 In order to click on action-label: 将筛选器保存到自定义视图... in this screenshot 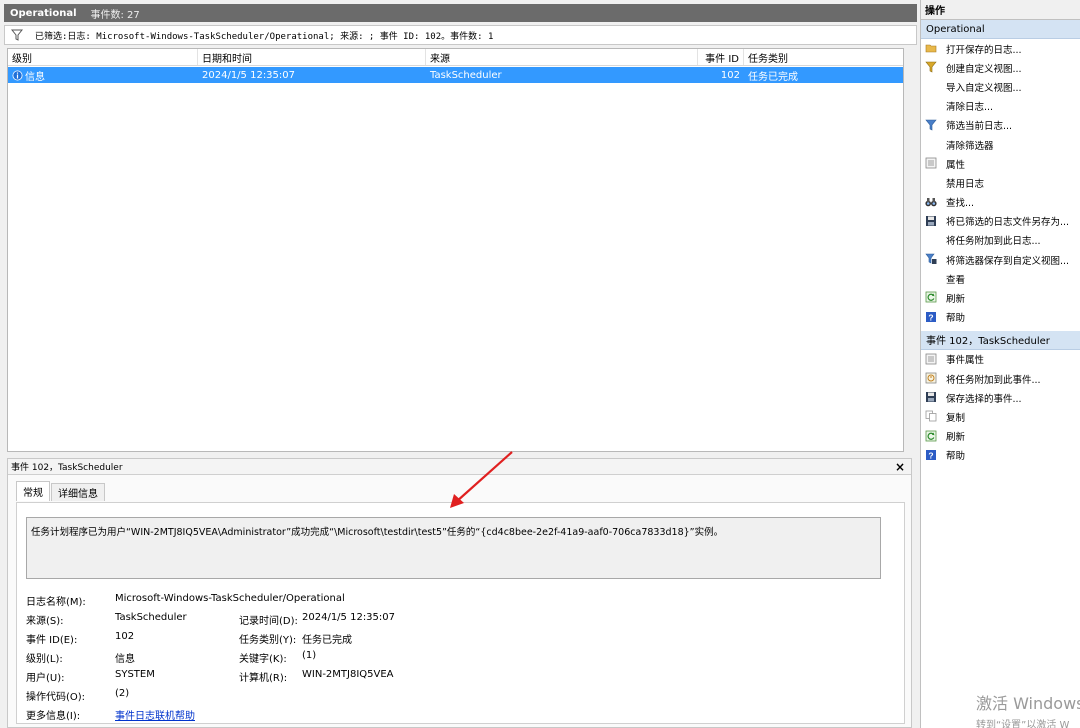, I will do `click(1008, 261)`.